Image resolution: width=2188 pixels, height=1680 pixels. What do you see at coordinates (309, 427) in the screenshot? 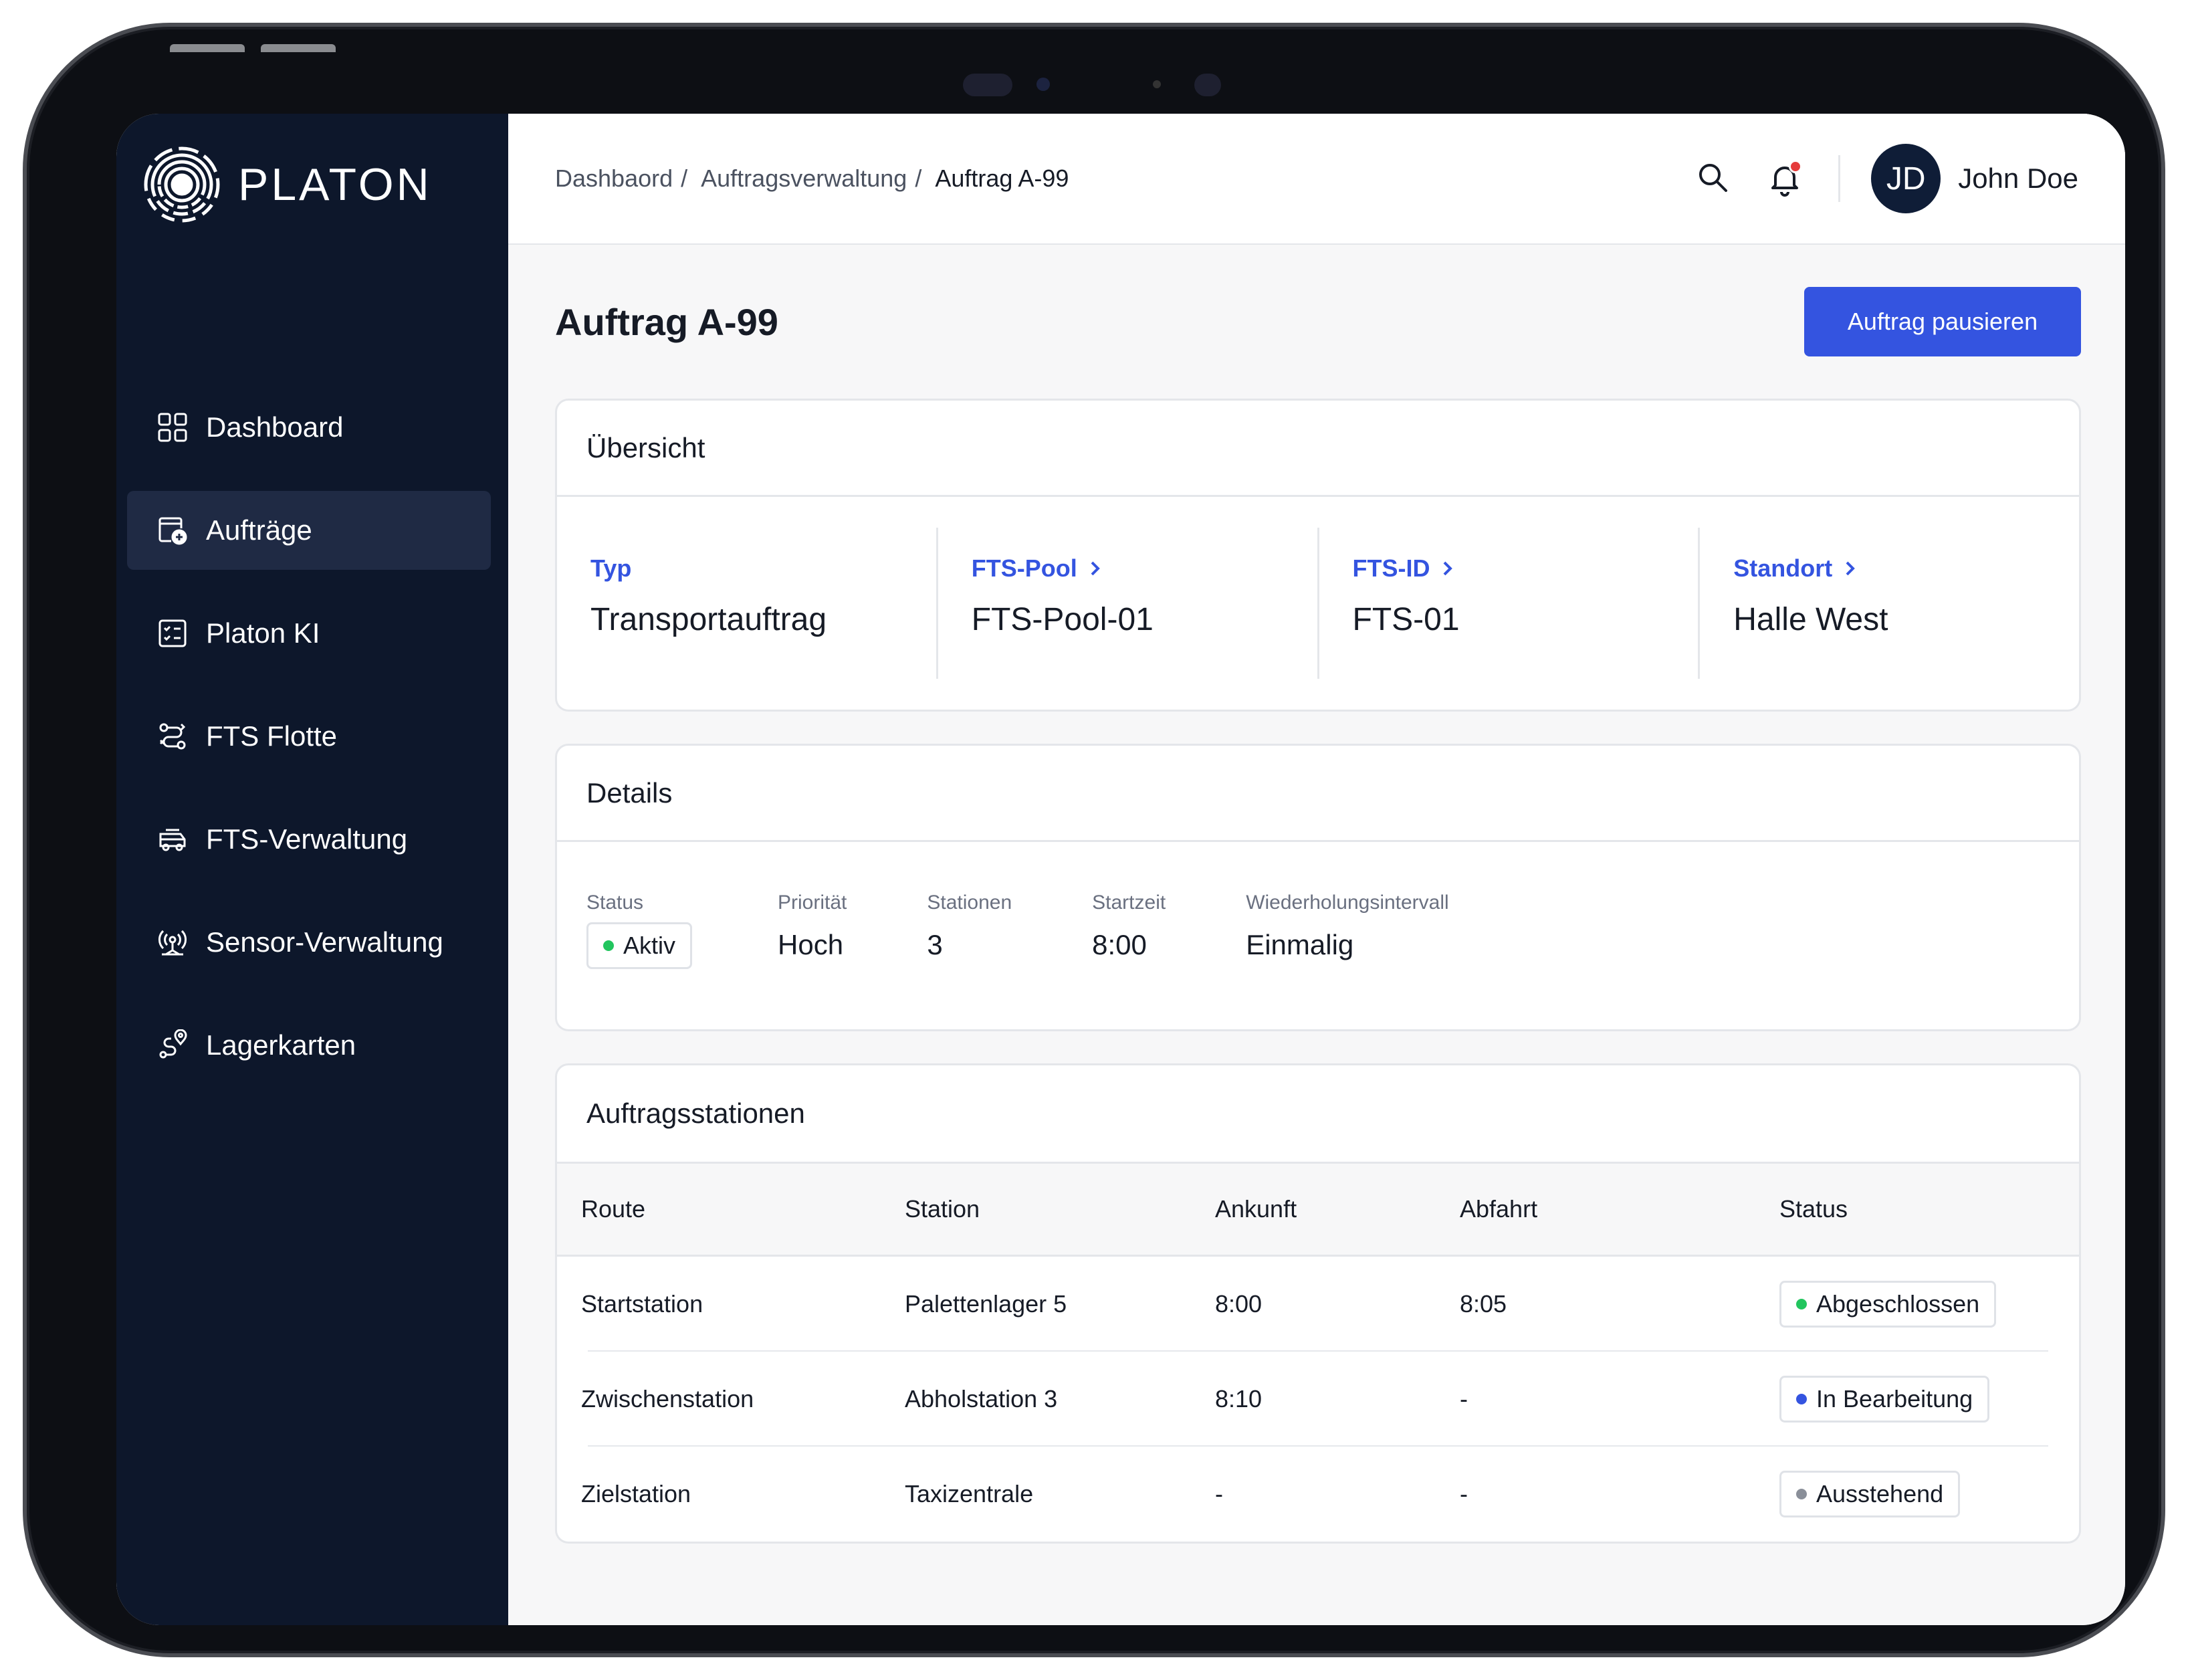
I see `sidebar-item-dashboard: Dashboard` at bounding box center [309, 427].